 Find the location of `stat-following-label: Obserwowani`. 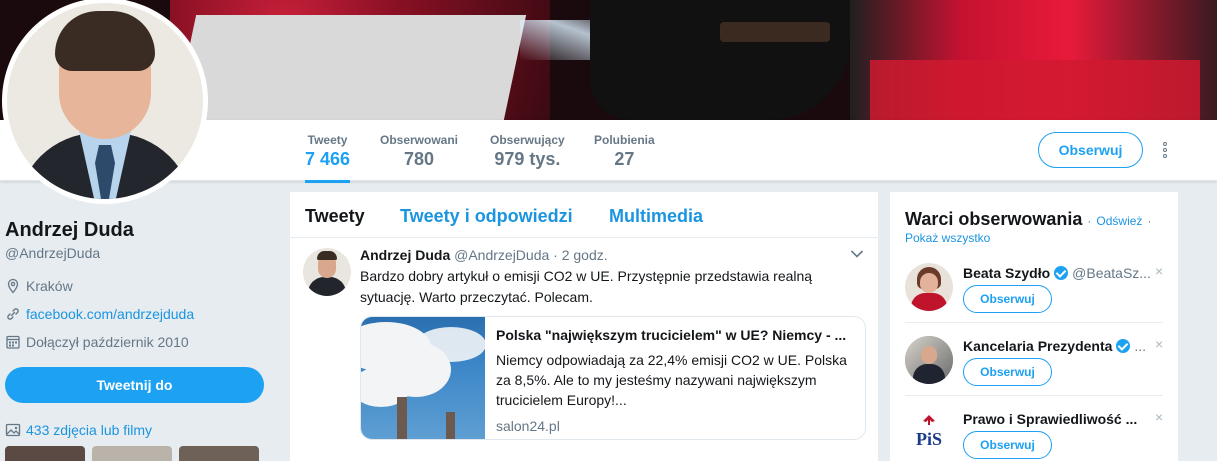

stat-following-label: Obserwowani is located at coordinates (419, 140).